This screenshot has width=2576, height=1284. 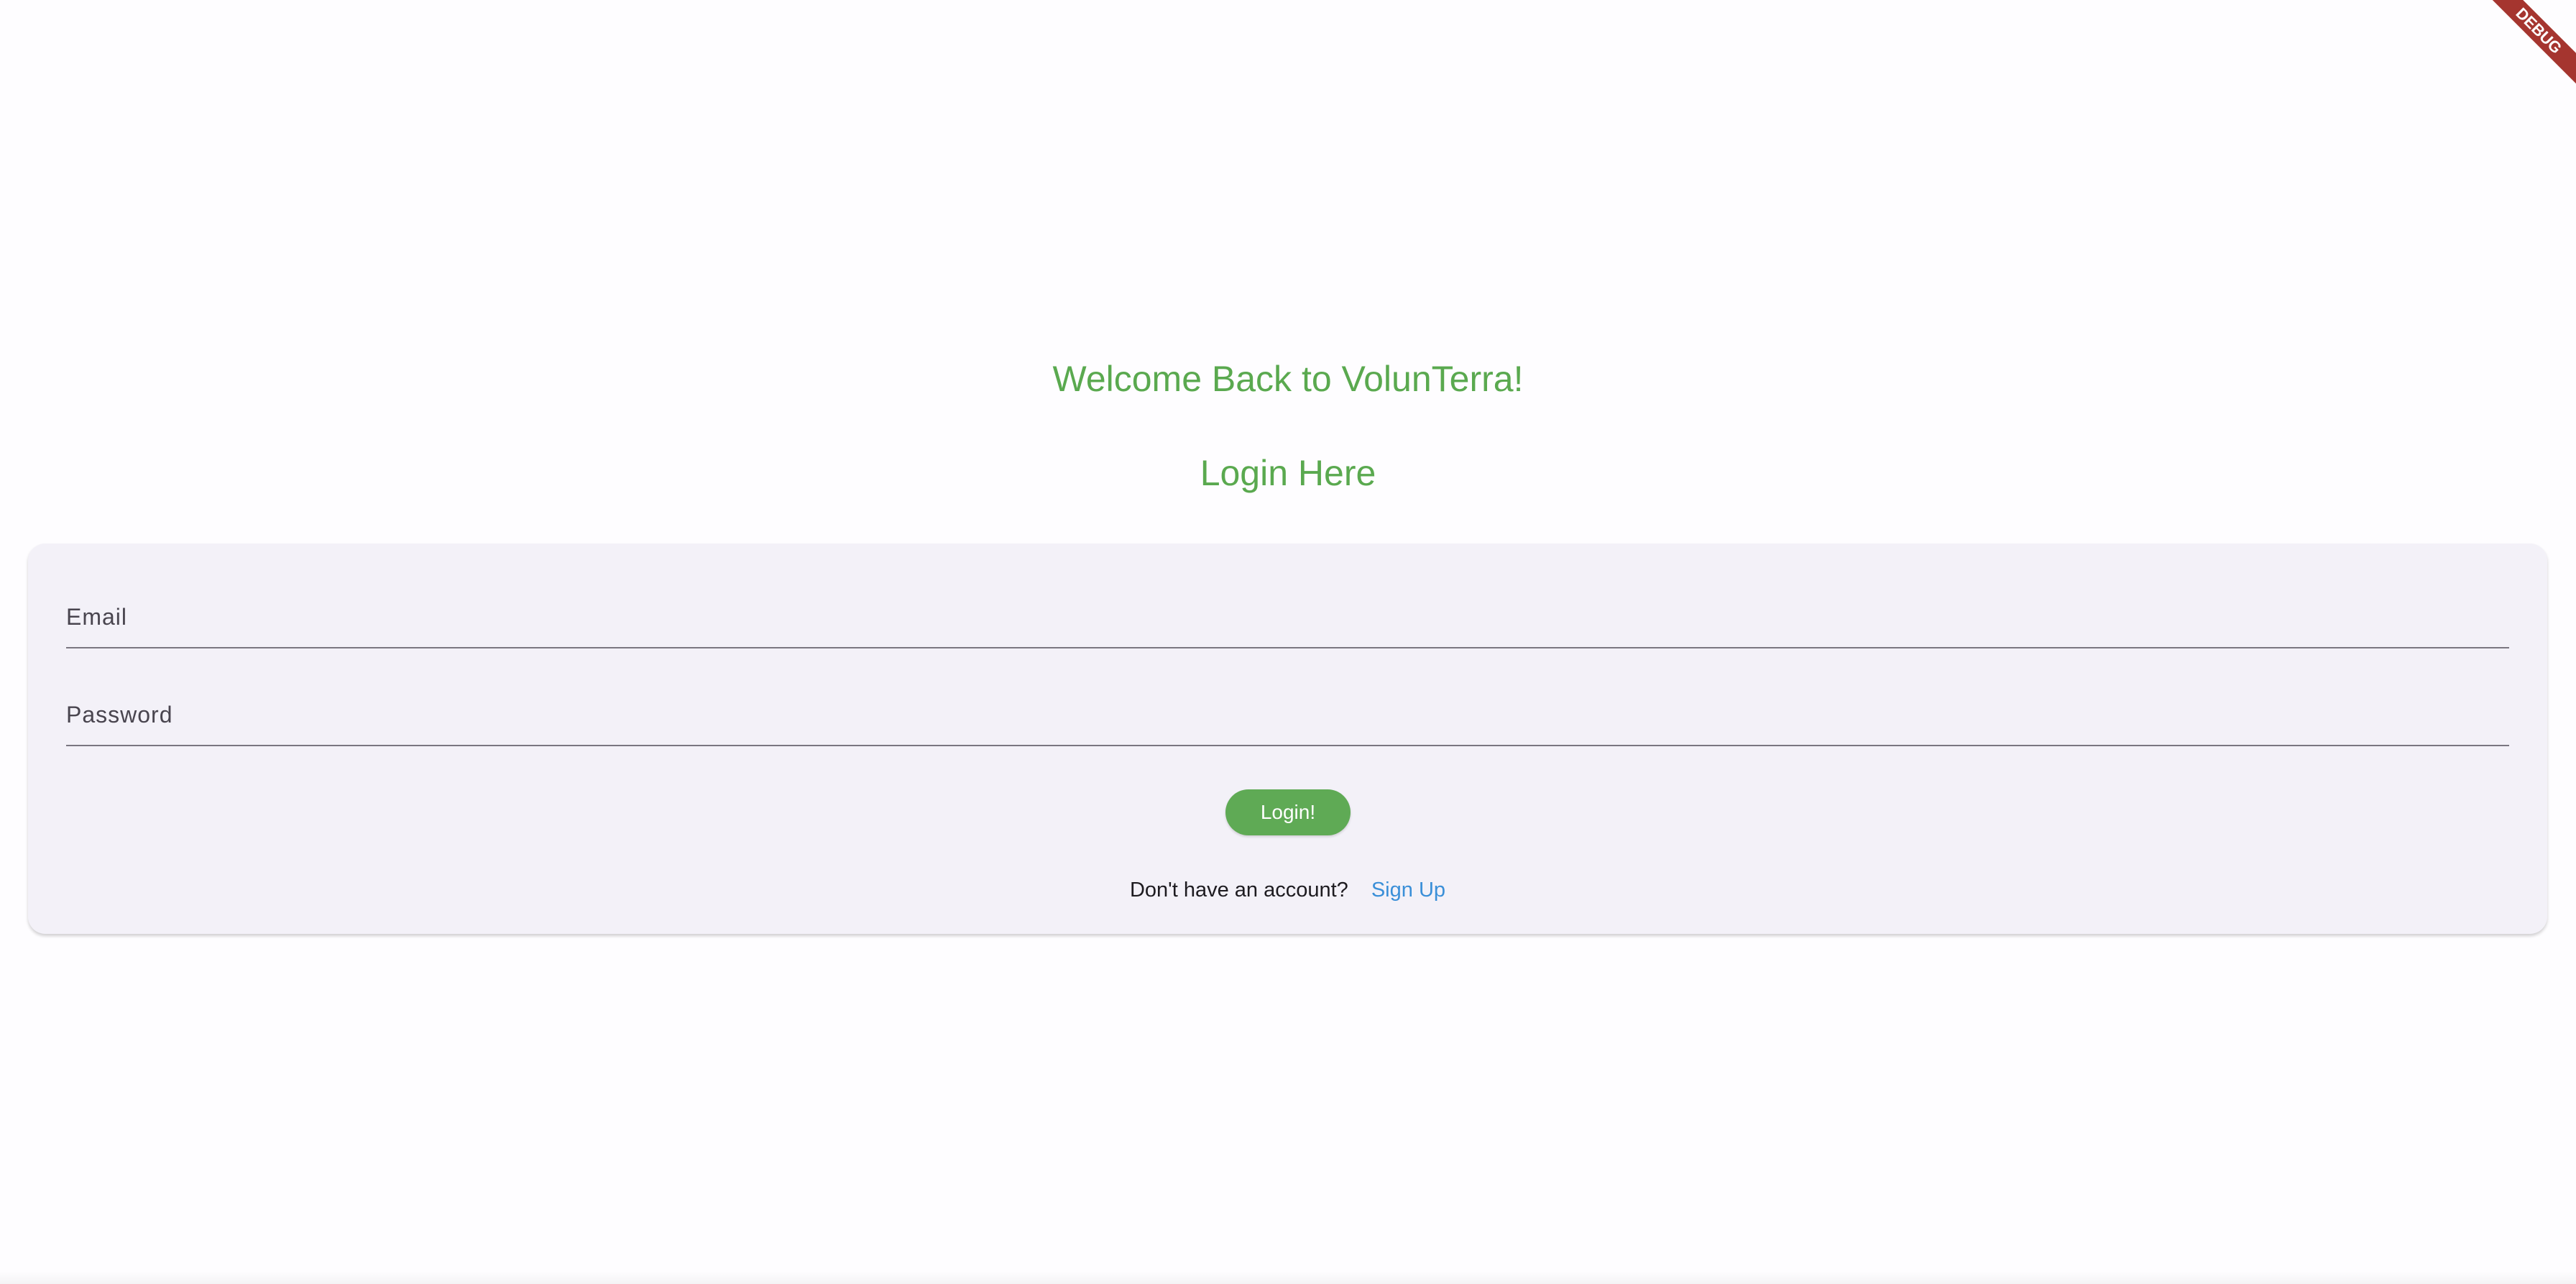 I want to click on password-field-container, so click(x=1287, y=715).